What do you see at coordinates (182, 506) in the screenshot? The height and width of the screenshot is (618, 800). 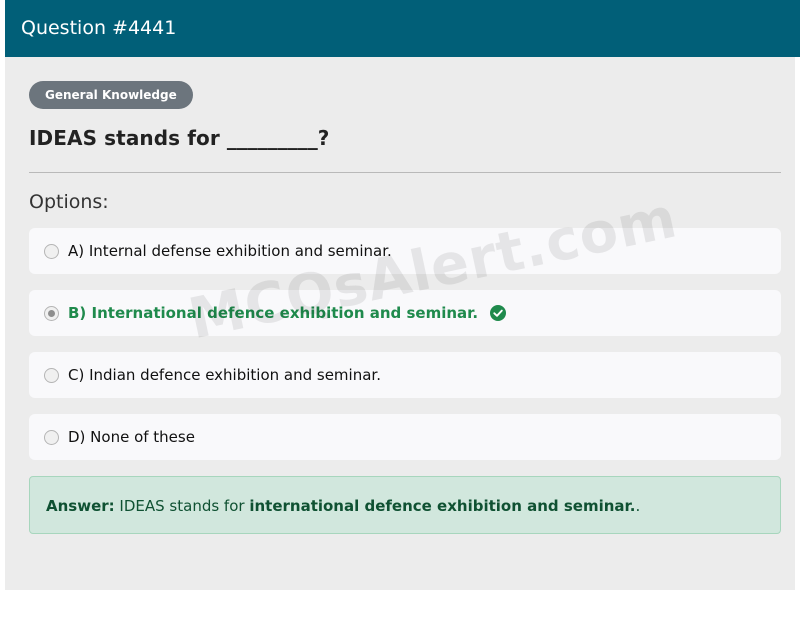 I see `answer-prefix: IDEAS stands for` at bounding box center [182, 506].